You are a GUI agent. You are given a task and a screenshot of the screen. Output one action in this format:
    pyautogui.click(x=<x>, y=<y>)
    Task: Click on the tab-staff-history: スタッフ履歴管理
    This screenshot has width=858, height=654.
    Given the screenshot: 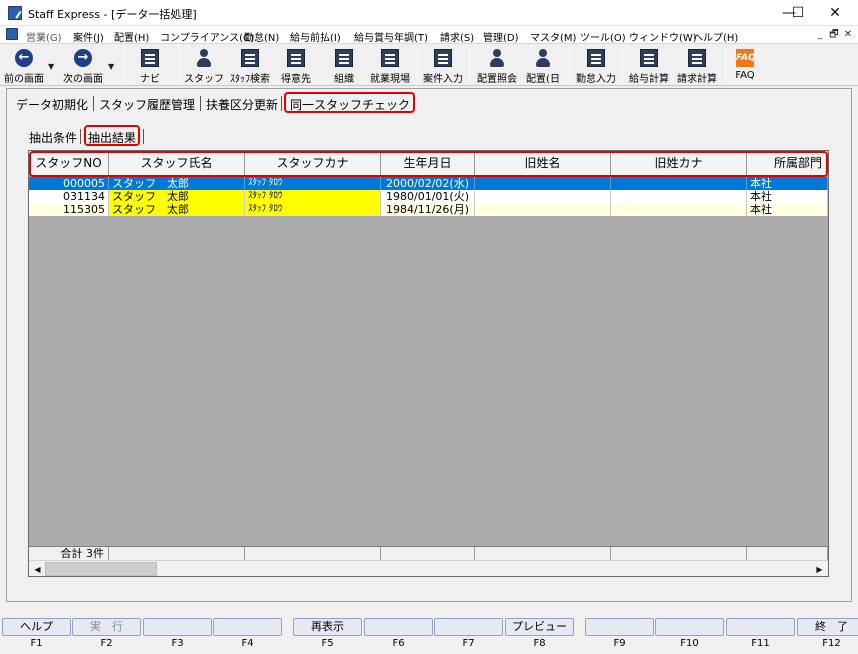 What is the action you would take?
    pyautogui.click(x=147, y=104)
    